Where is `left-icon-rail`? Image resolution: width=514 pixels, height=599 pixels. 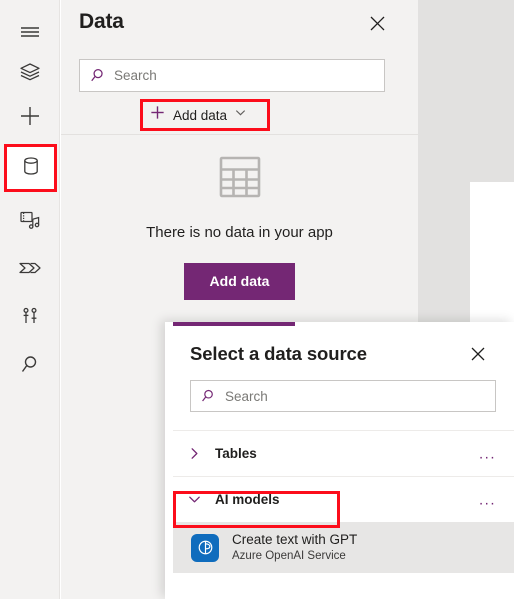 left-icon-rail is located at coordinates (30, 299).